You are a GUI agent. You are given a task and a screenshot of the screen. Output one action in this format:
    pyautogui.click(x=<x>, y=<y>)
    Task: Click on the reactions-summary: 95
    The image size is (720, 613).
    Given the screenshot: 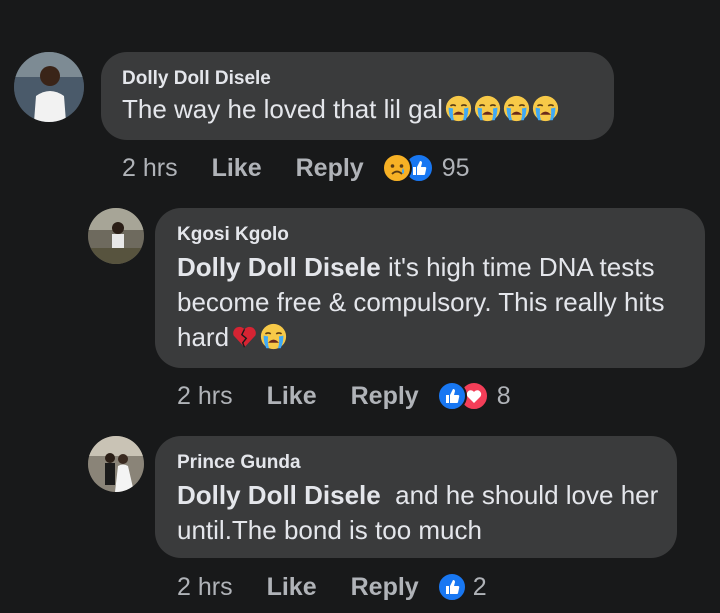 What is the action you would take?
    pyautogui.click(x=425, y=168)
    